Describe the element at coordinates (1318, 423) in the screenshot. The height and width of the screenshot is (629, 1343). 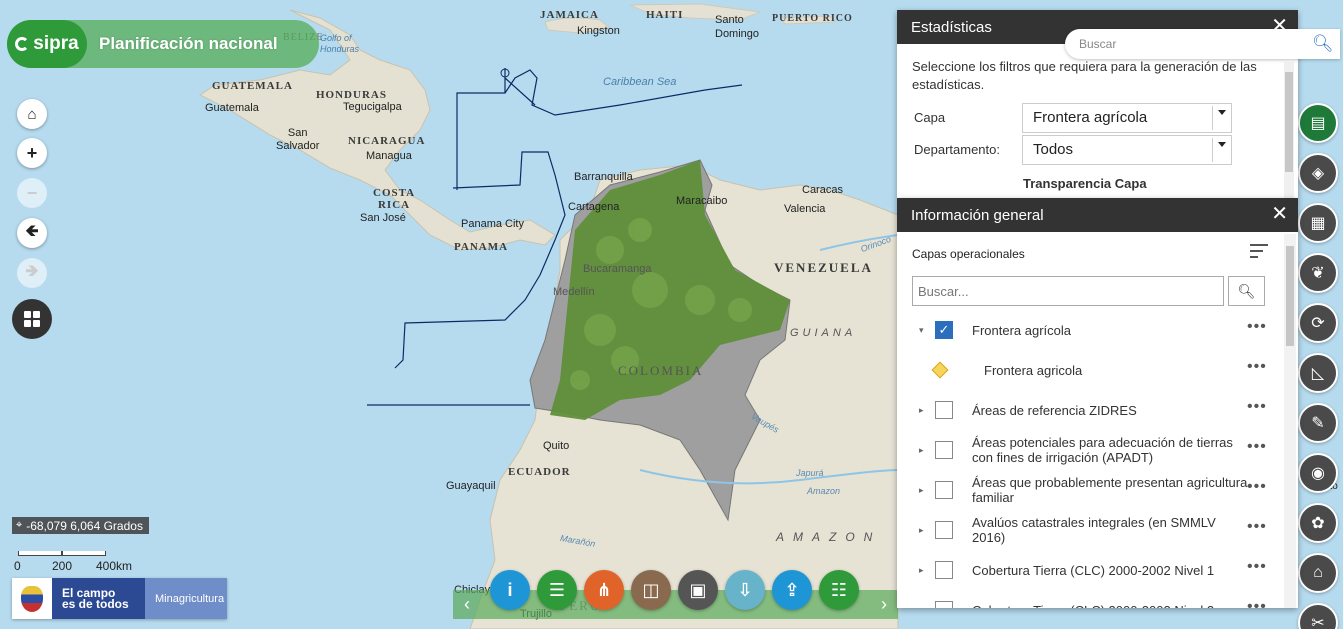
I see `leaf-widget-button: ✎` at that location.